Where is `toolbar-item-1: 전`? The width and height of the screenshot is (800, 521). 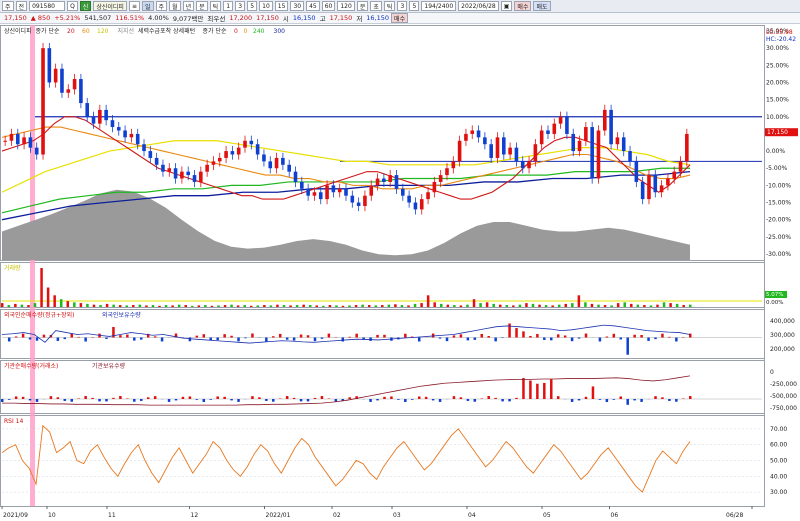 toolbar-item-1: 전 is located at coordinates (21, 6).